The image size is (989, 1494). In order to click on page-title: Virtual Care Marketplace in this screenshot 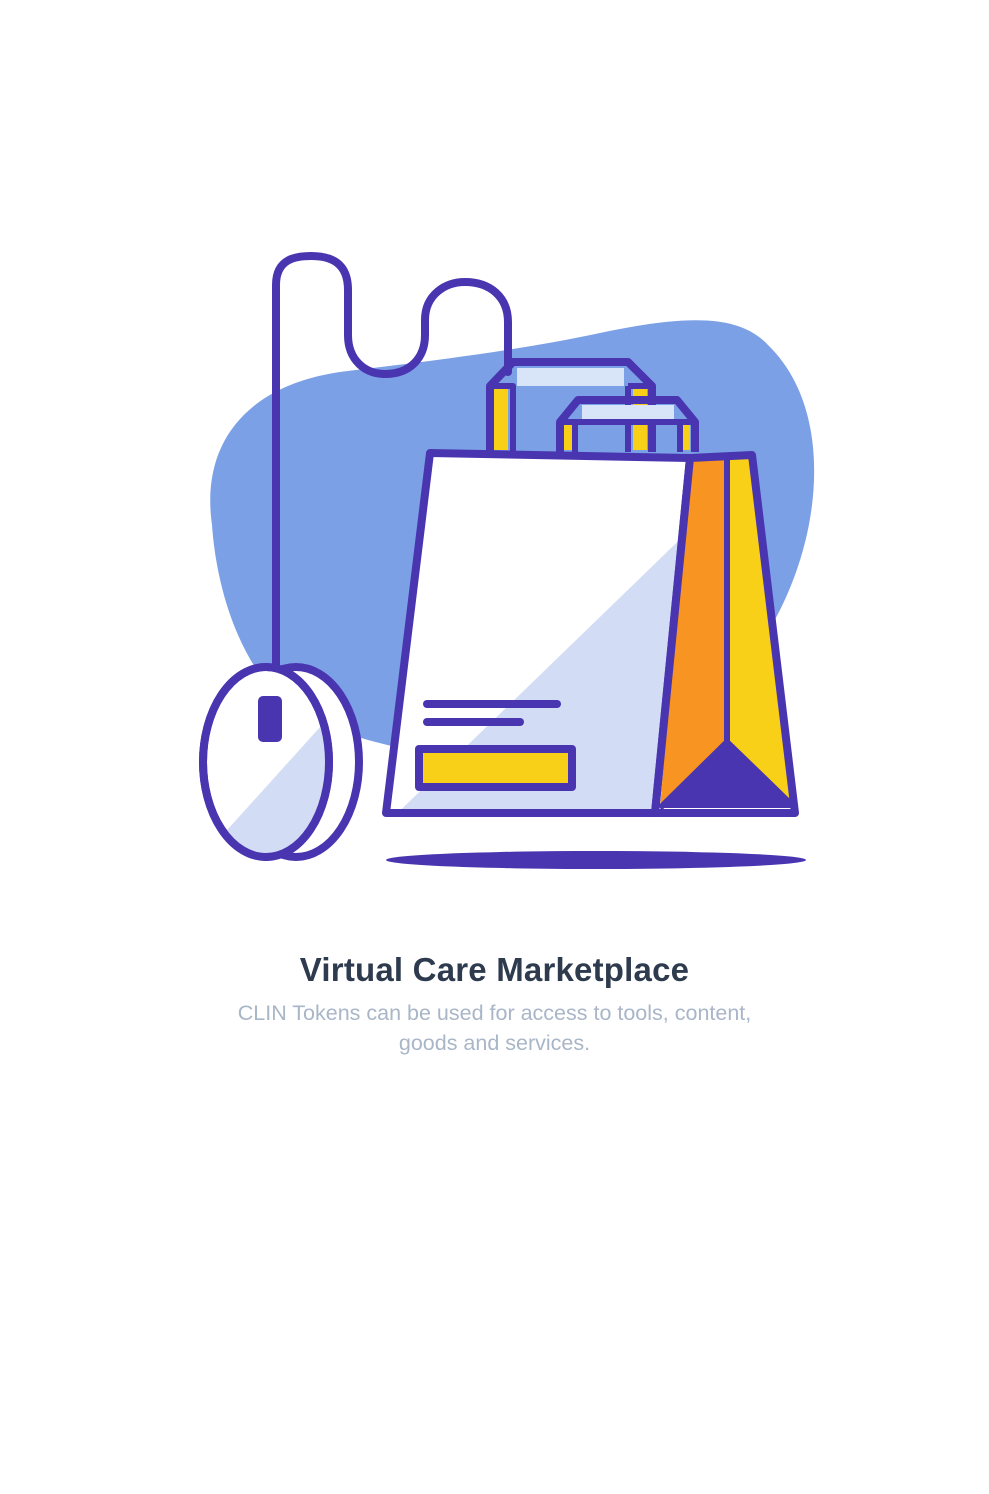, I will do `click(494, 969)`.